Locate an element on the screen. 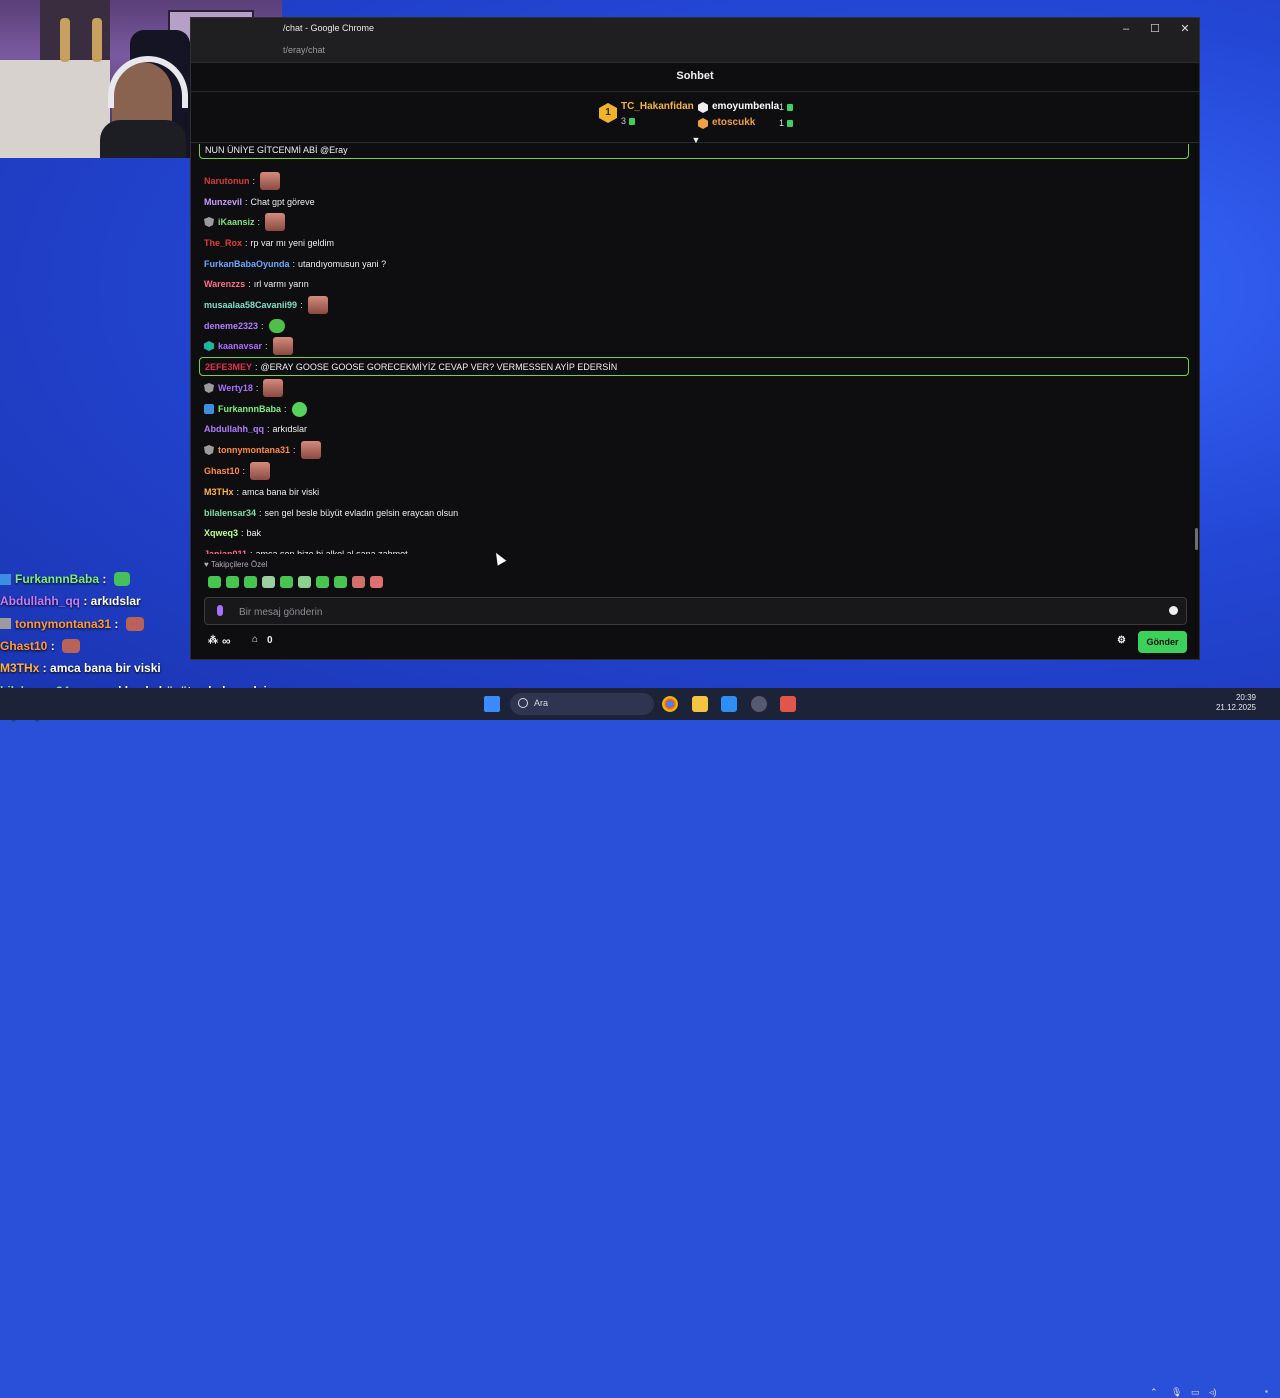 The width and height of the screenshot is (1280, 1398). overlay-username: FurkannnBaba is located at coordinates (57, 579).